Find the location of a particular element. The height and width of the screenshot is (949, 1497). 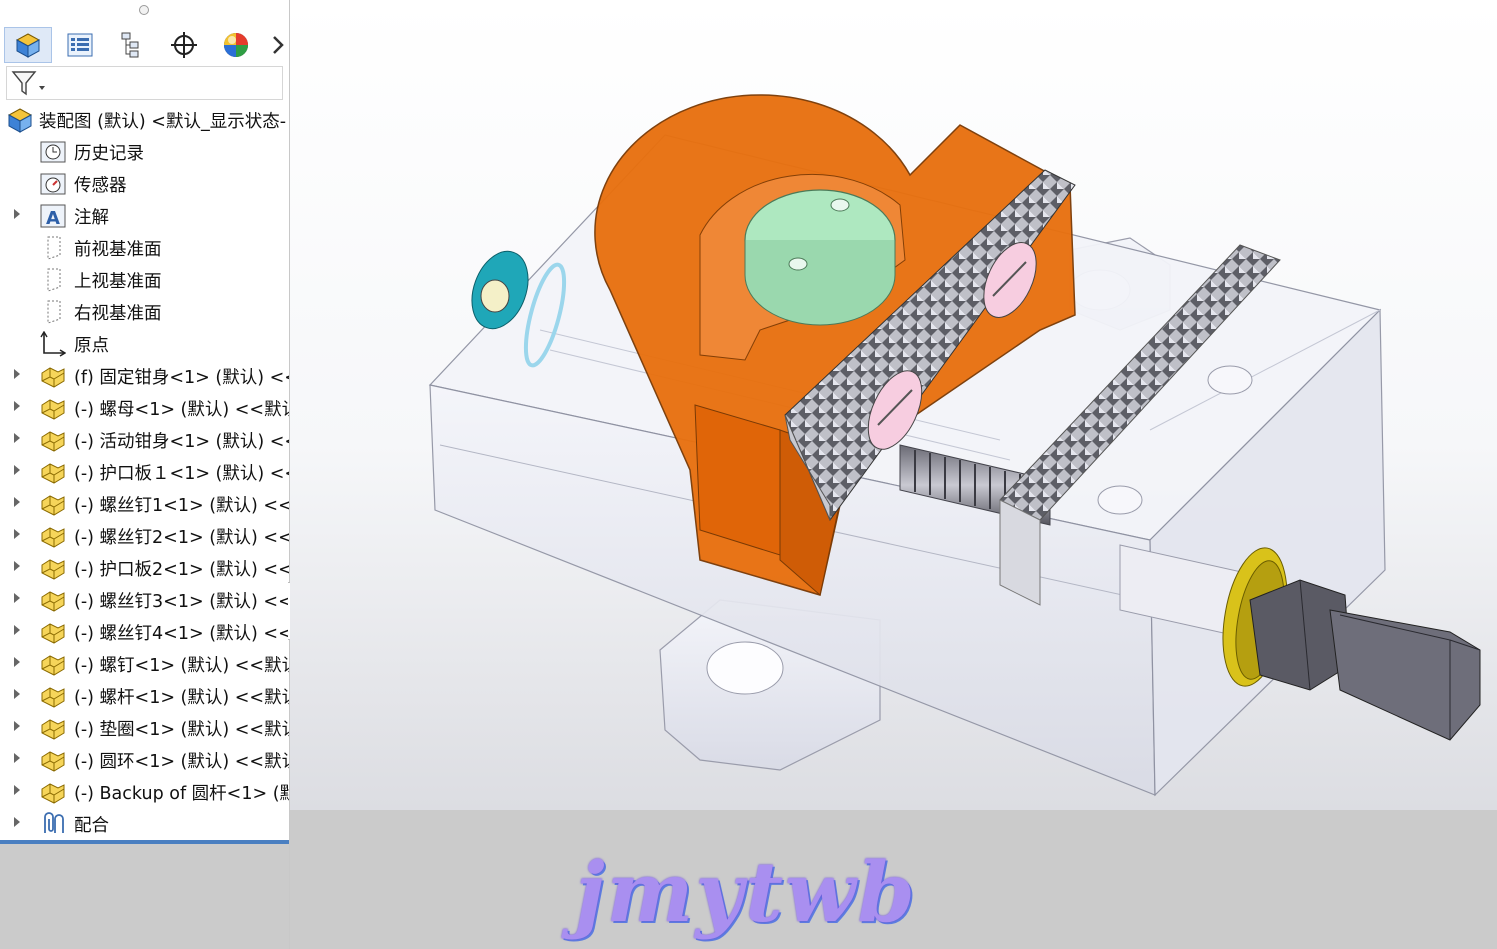

tree-item-part: (-) Backup of 圆杆<1> (默 is located at coordinates (144, 791).